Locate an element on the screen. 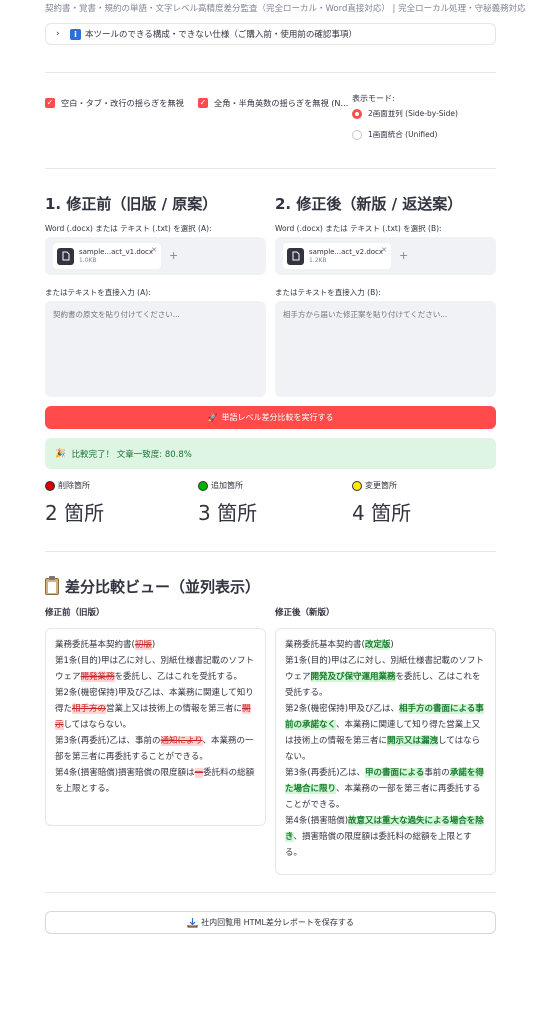 The height and width of the screenshot is (1024, 541). deleted-text: 通知により is located at coordinates (181, 741).